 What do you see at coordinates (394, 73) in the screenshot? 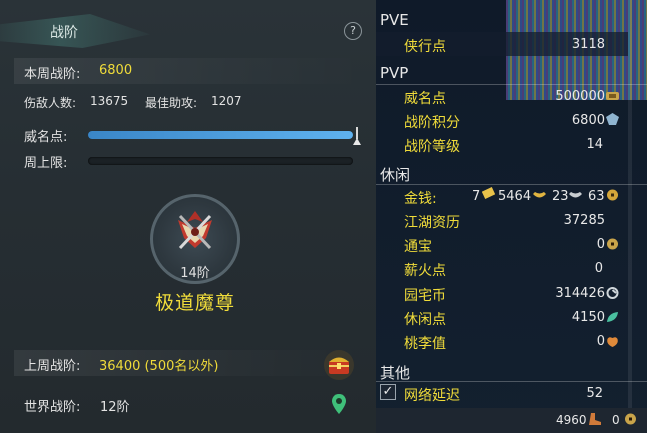
I see `section-pvp-title: PVP` at bounding box center [394, 73].